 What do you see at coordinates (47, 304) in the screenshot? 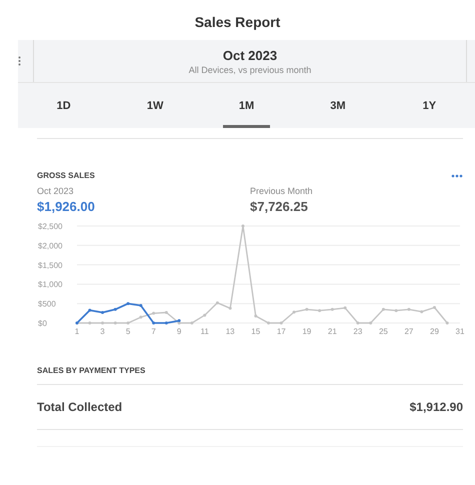
I see `axis-label: $500` at bounding box center [47, 304].